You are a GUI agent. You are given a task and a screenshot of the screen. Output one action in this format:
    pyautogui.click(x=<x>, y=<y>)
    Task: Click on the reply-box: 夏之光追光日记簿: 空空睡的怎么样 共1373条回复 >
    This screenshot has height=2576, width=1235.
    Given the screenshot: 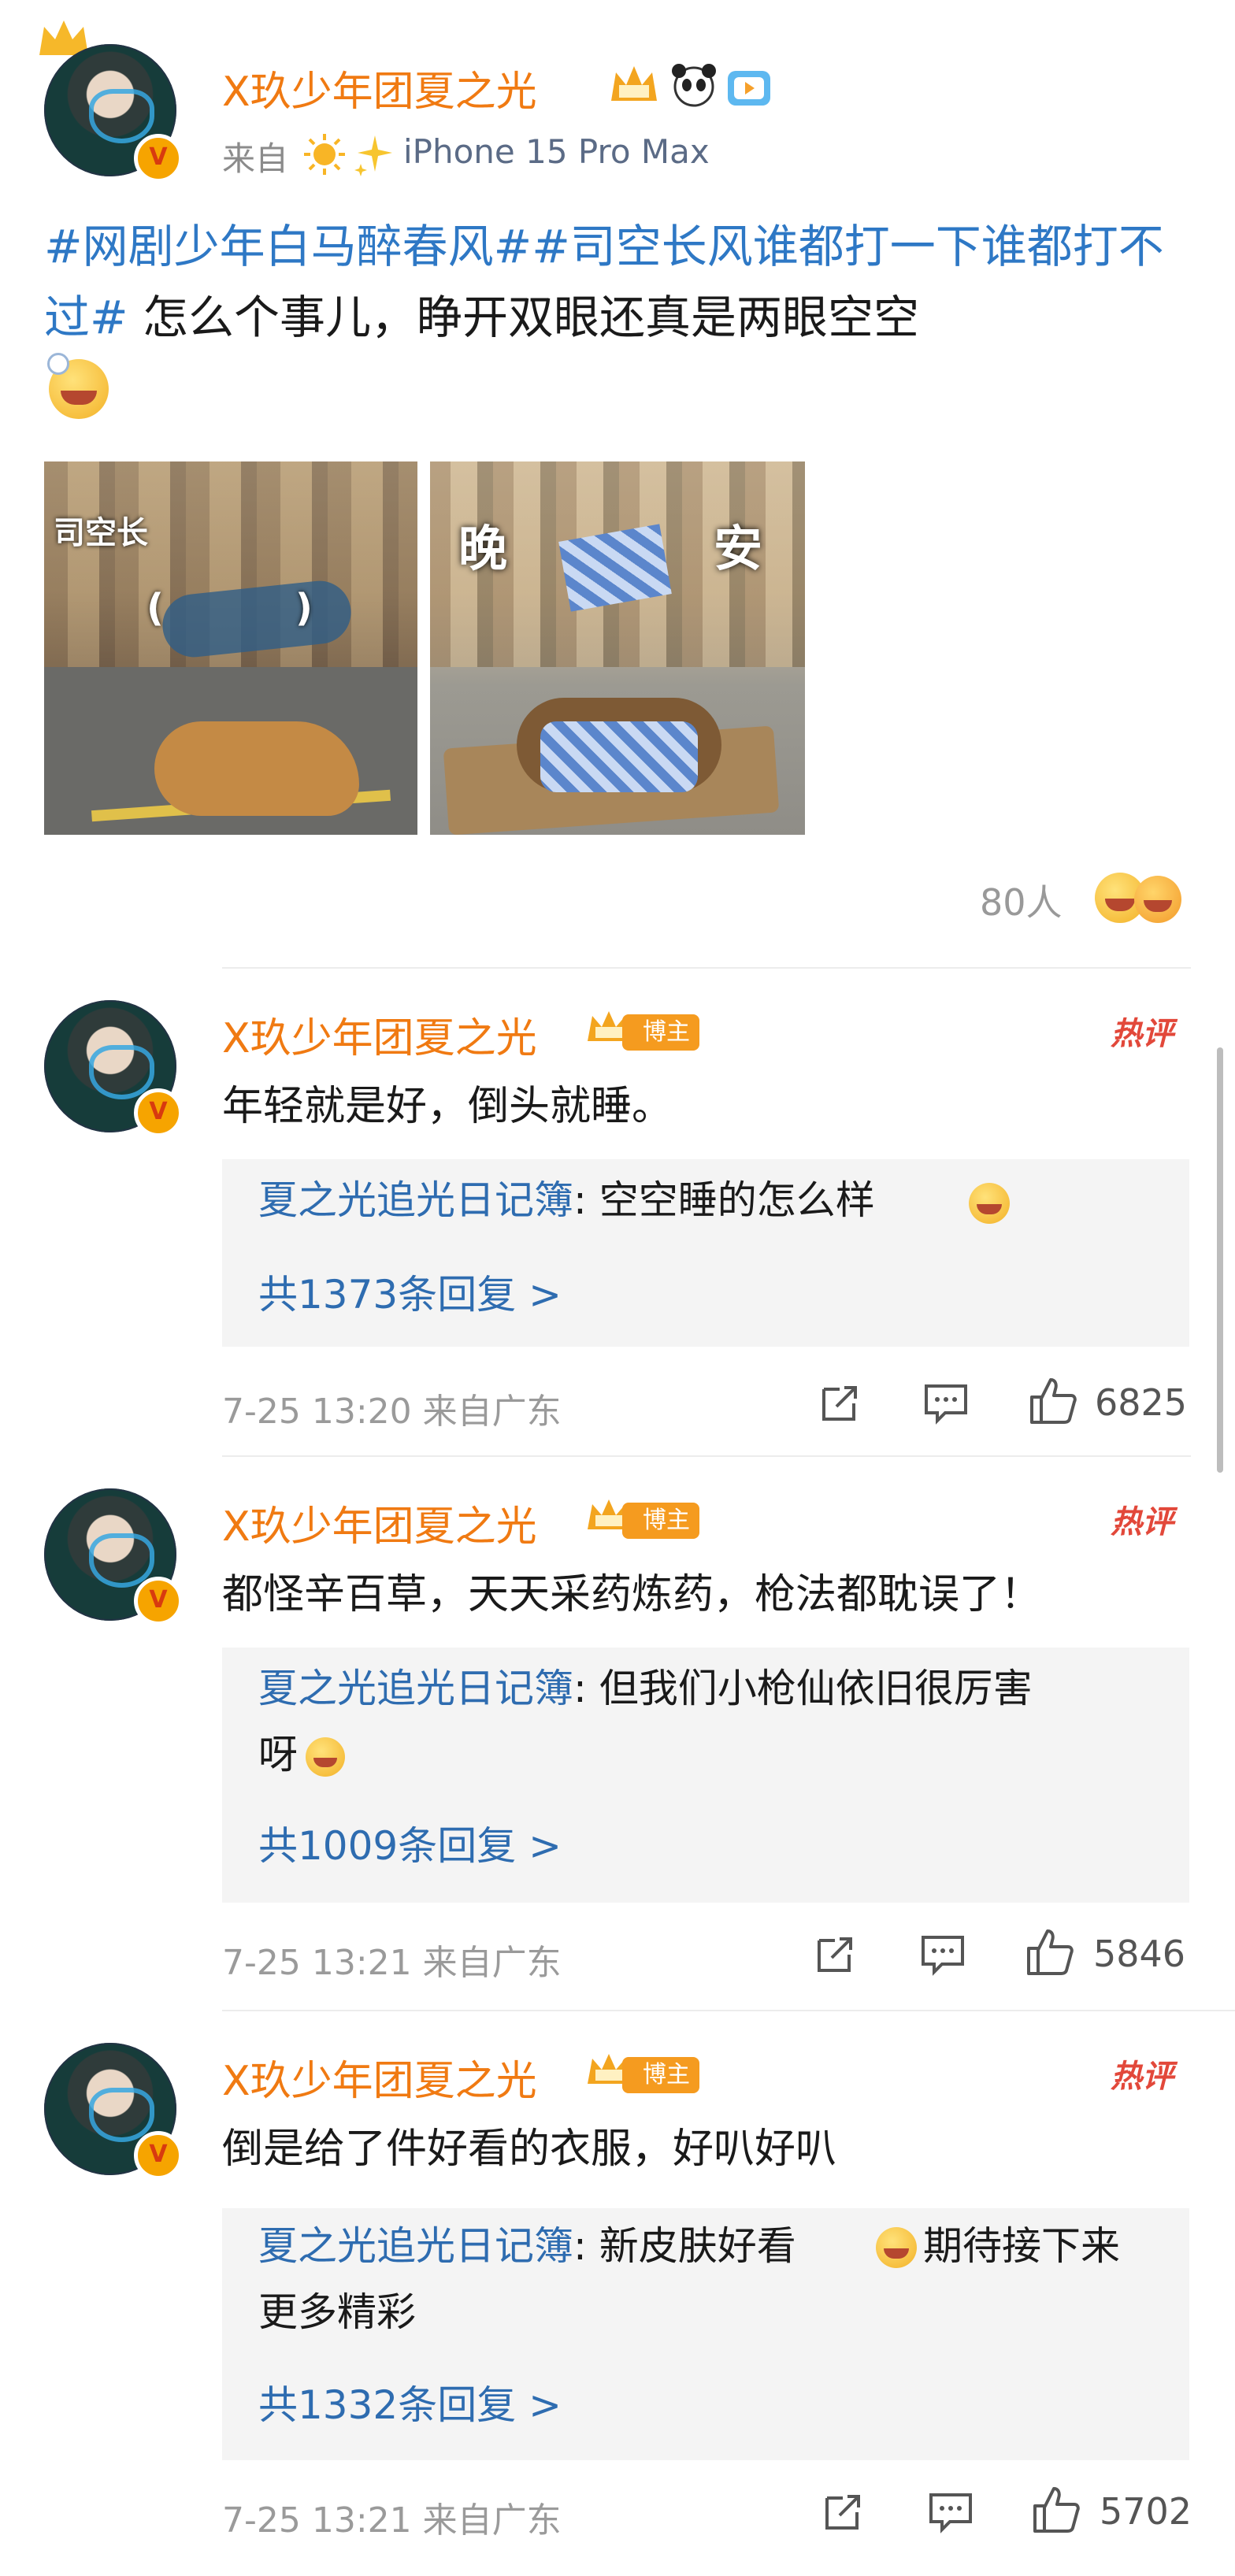 What is the action you would take?
    pyautogui.click(x=705, y=1253)
    